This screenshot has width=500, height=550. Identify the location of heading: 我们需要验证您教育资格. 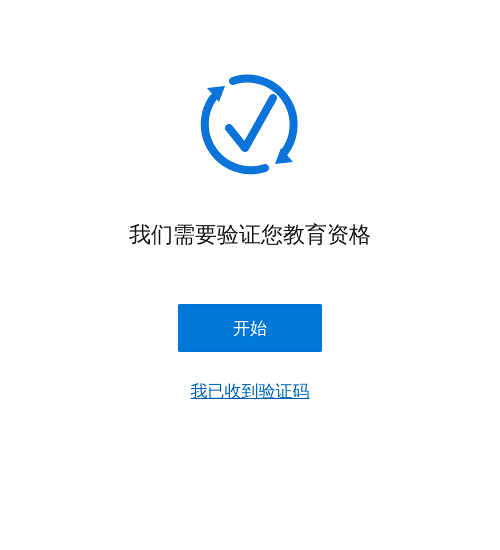
(250, 236).